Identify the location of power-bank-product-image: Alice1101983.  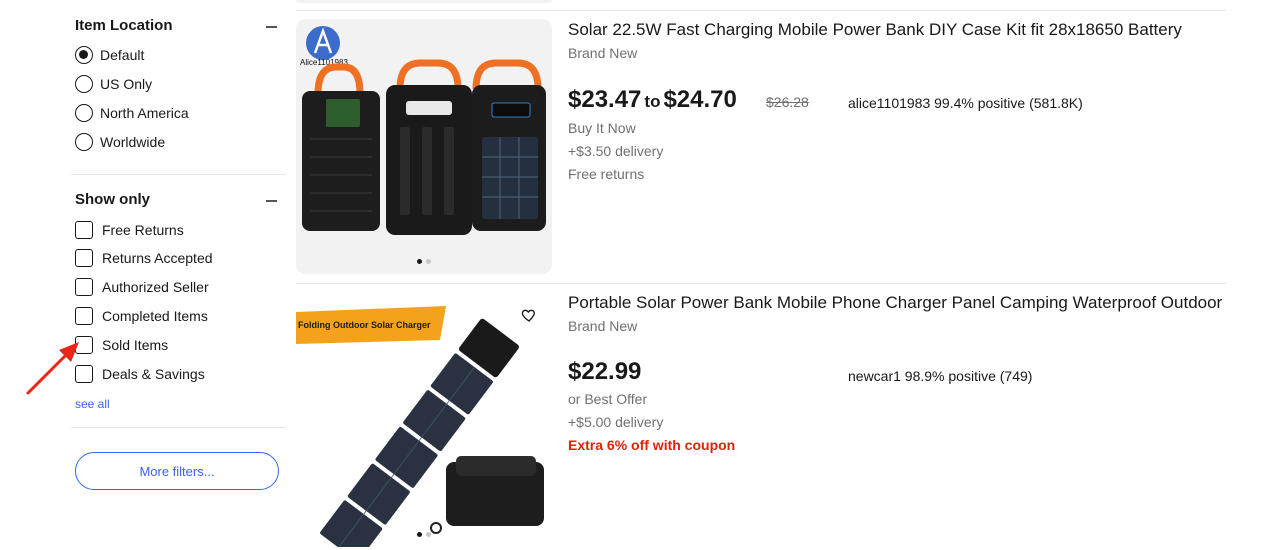
(424, 146).